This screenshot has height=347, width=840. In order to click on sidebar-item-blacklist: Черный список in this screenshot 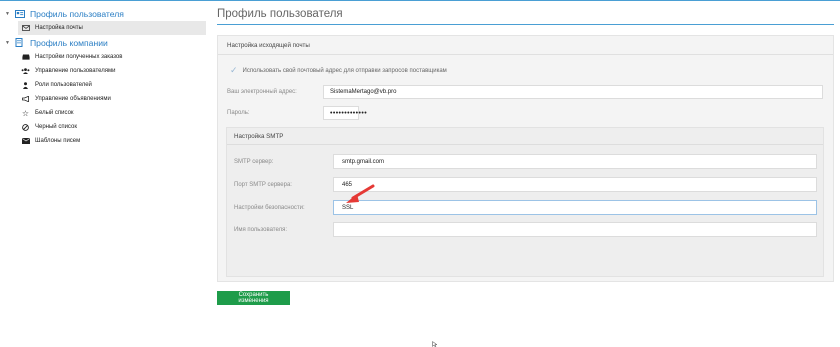, I will do `click(102, 127)`.